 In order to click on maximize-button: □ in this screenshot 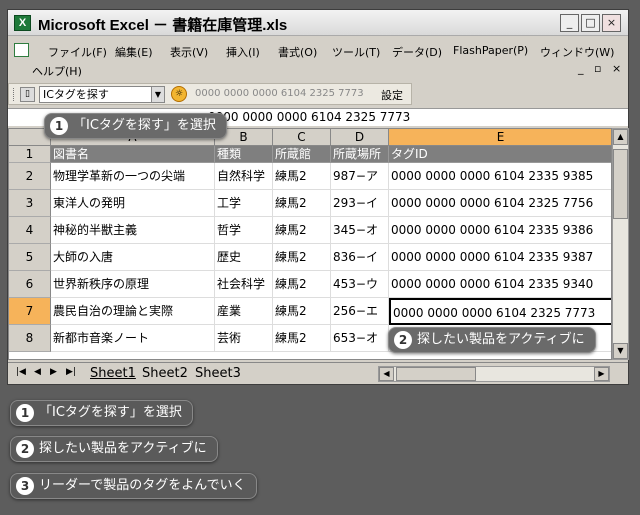, I will do `click(590, 23)`.